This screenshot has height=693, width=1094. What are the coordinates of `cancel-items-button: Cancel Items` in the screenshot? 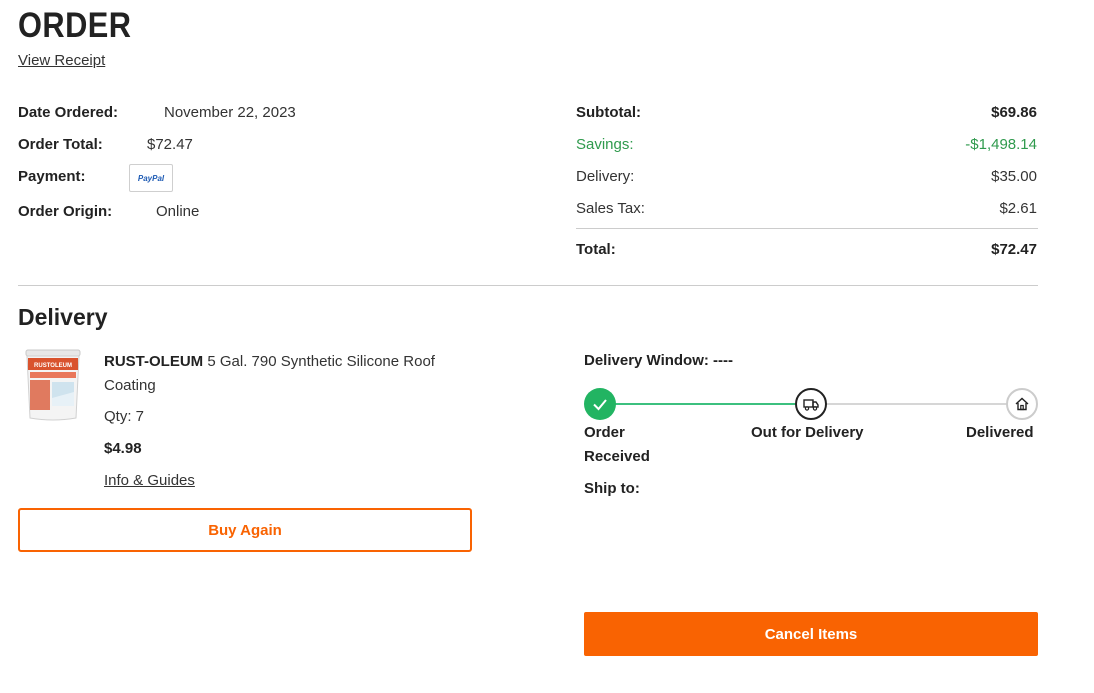 It's located at (811, 634).